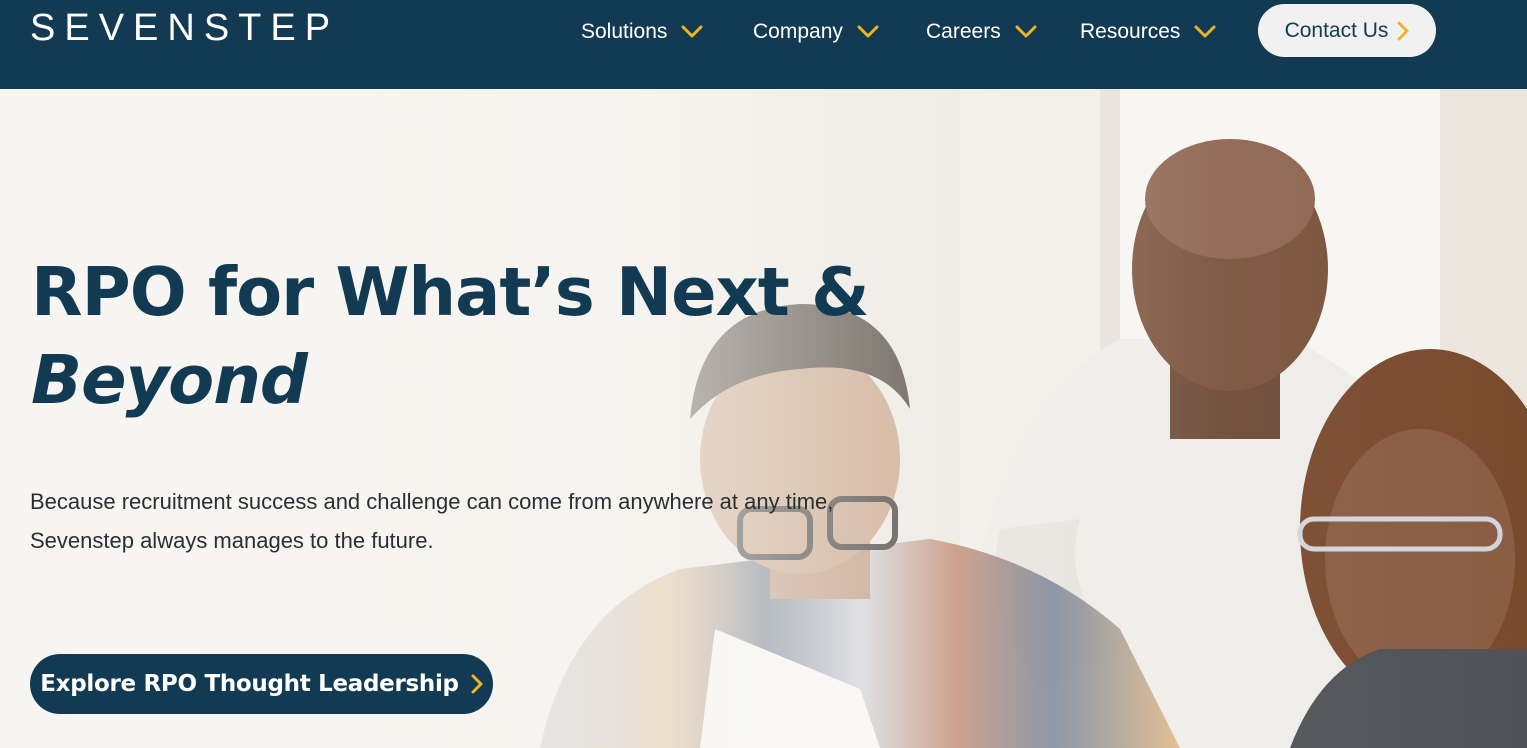 The width and height of the screenshot is (1527, 748). I want to click on explore-rpo-label: Explore RPO Thought Leadership, so click(249, 684).